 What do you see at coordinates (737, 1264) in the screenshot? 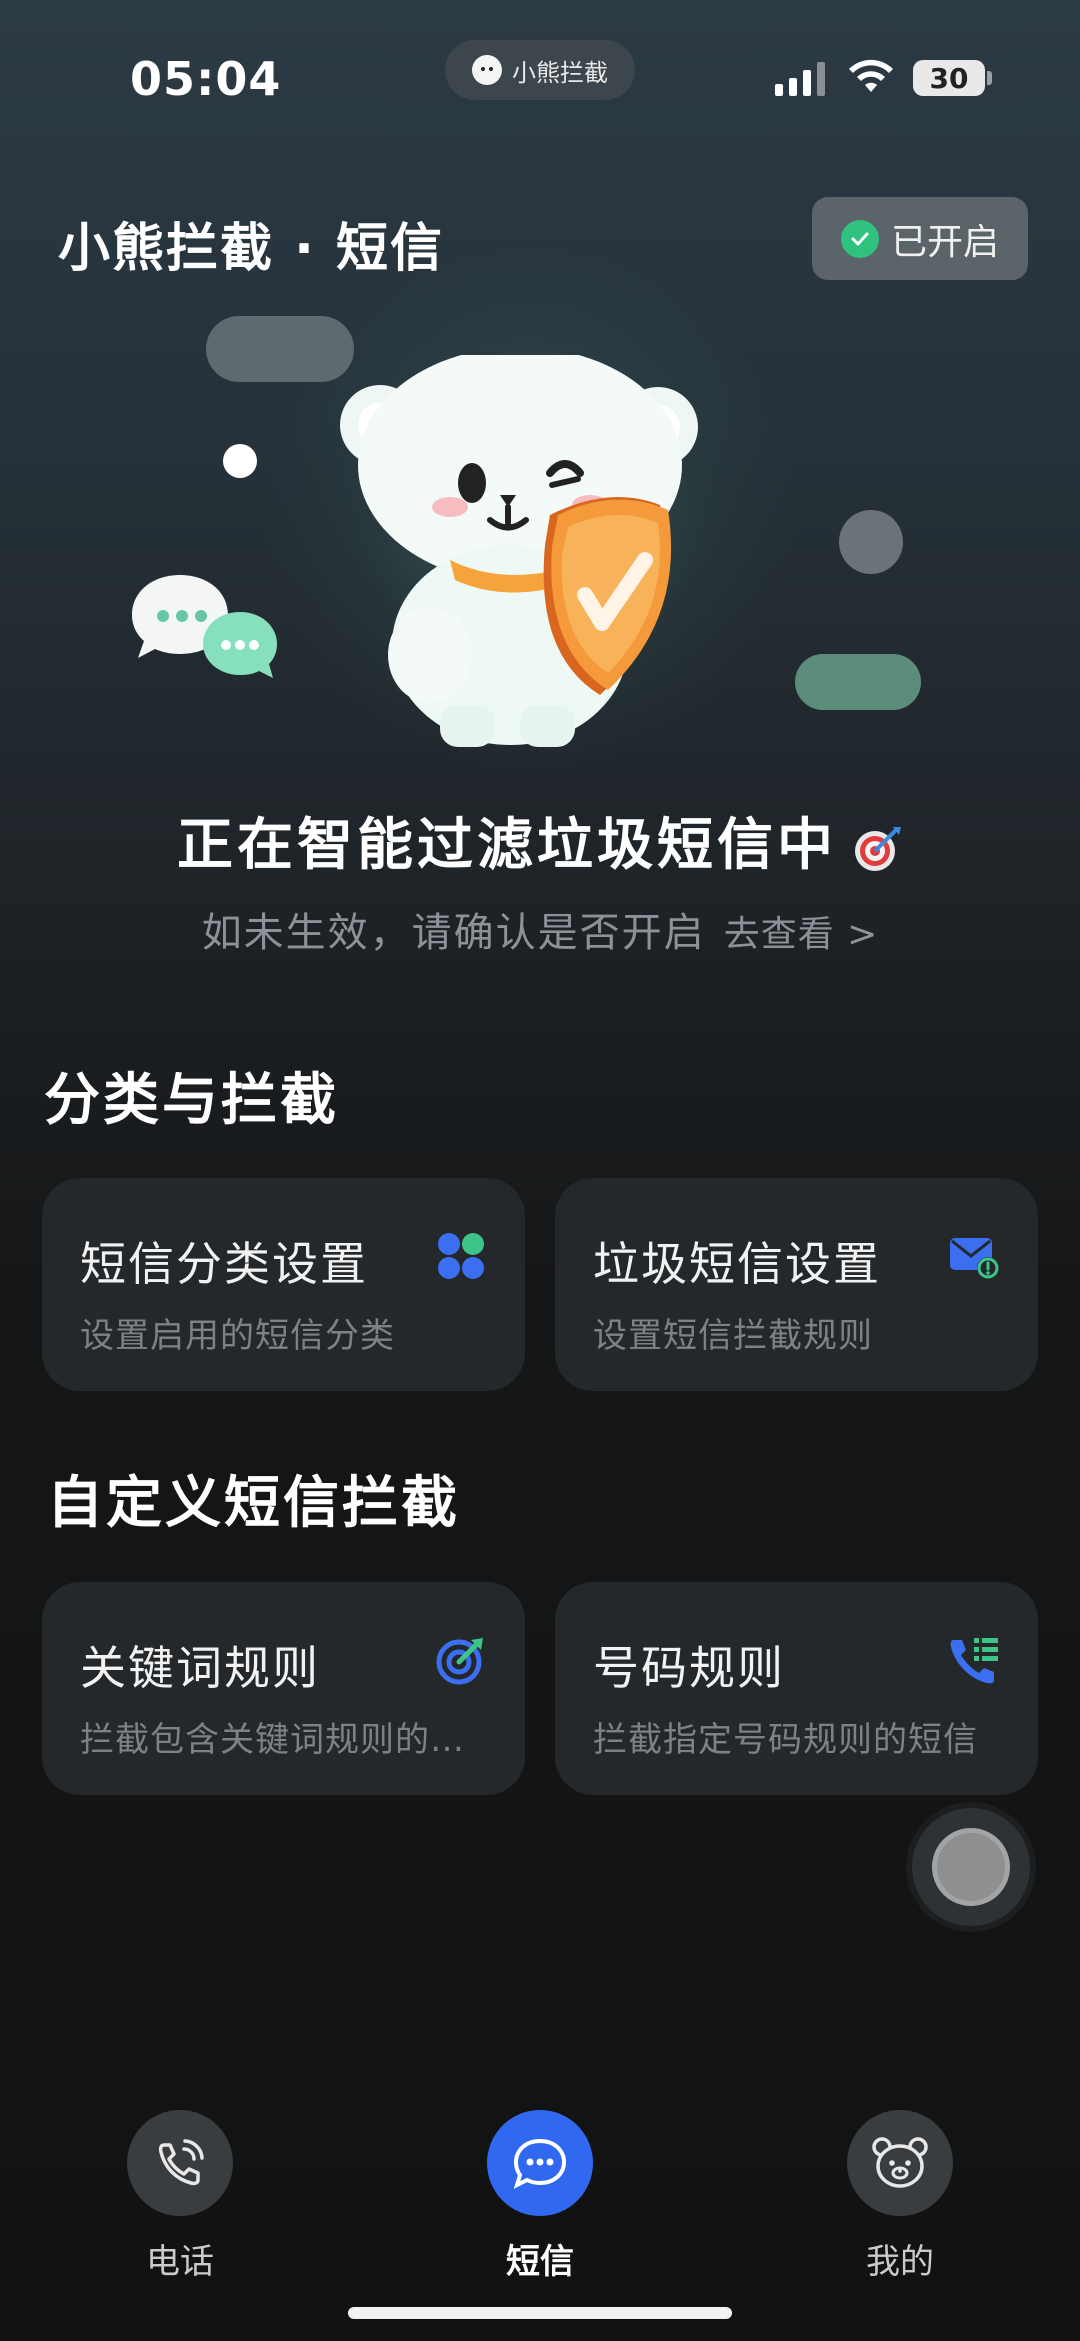
I see `card-title: 垃圾短信设置` at bounding box center [737, 1264].